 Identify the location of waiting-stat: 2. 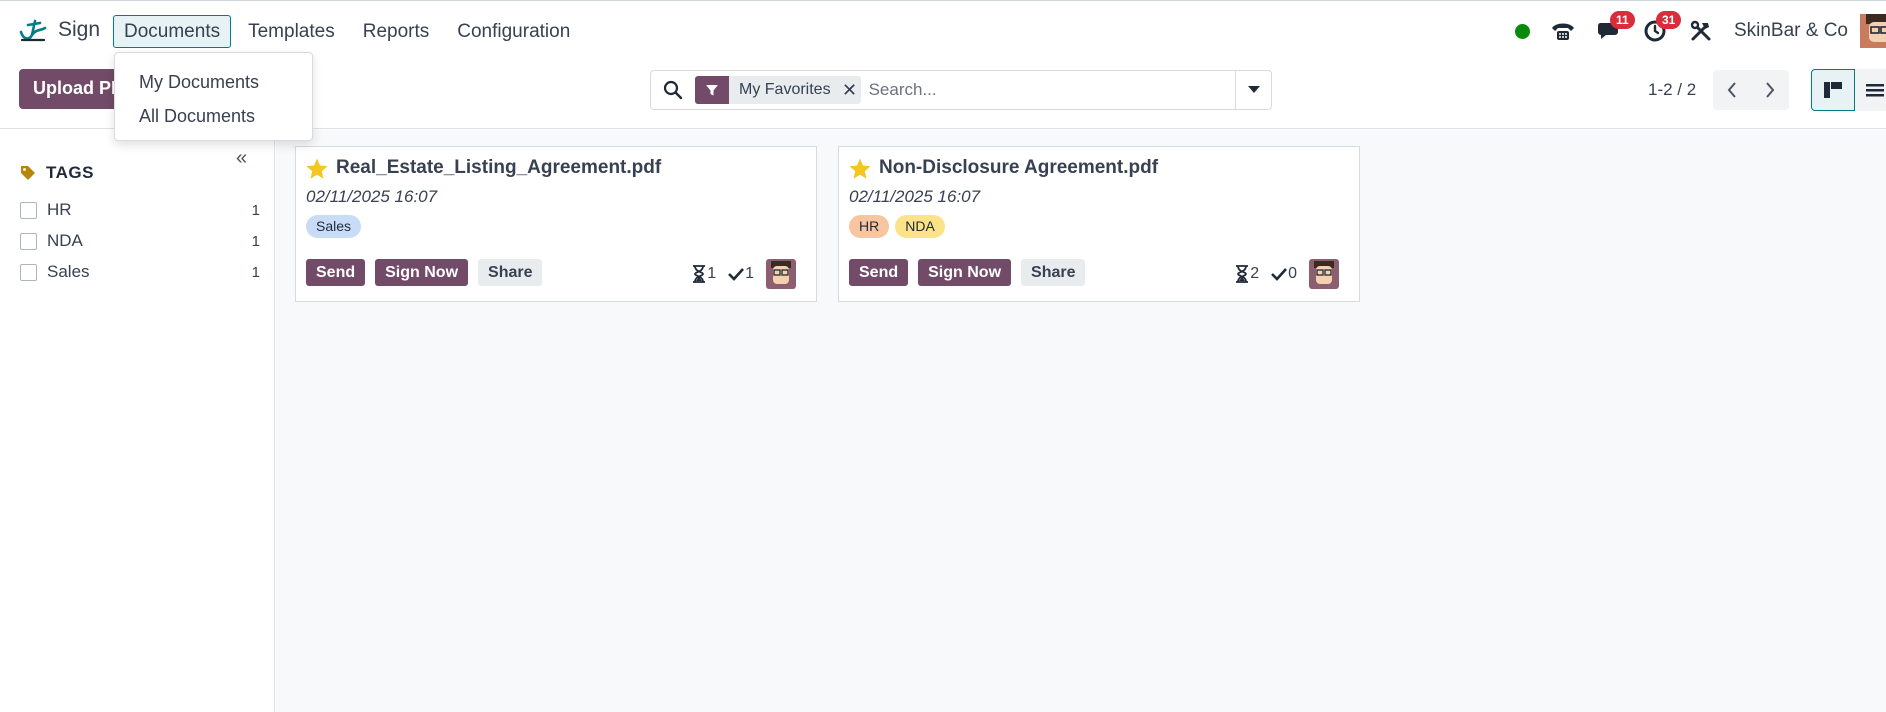
(1247, 274).